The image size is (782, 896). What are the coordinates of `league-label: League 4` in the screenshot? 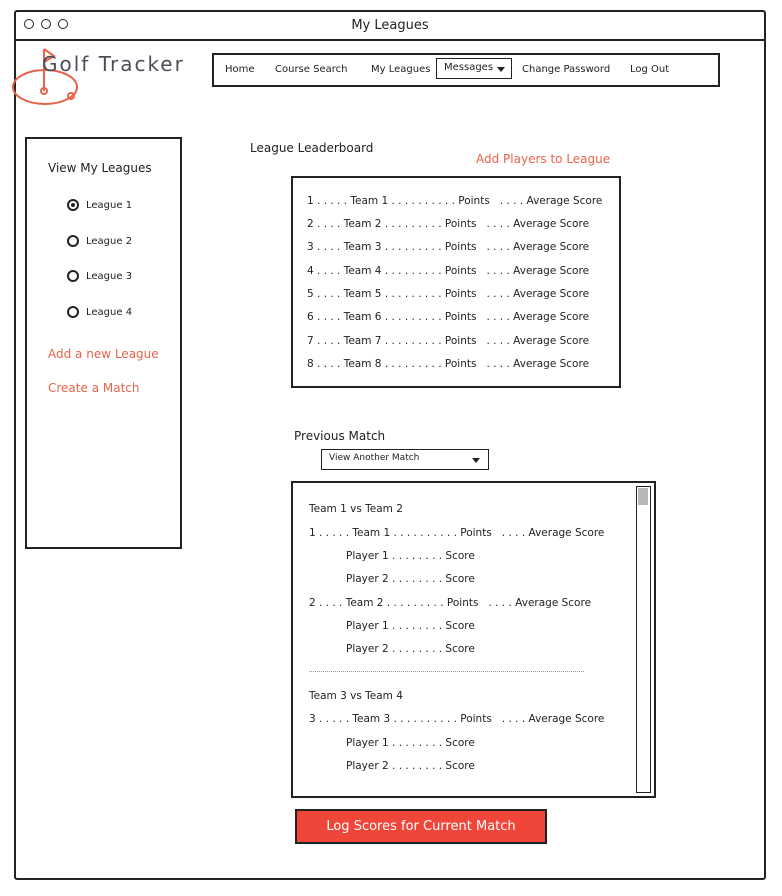 It's located at (109, 312).